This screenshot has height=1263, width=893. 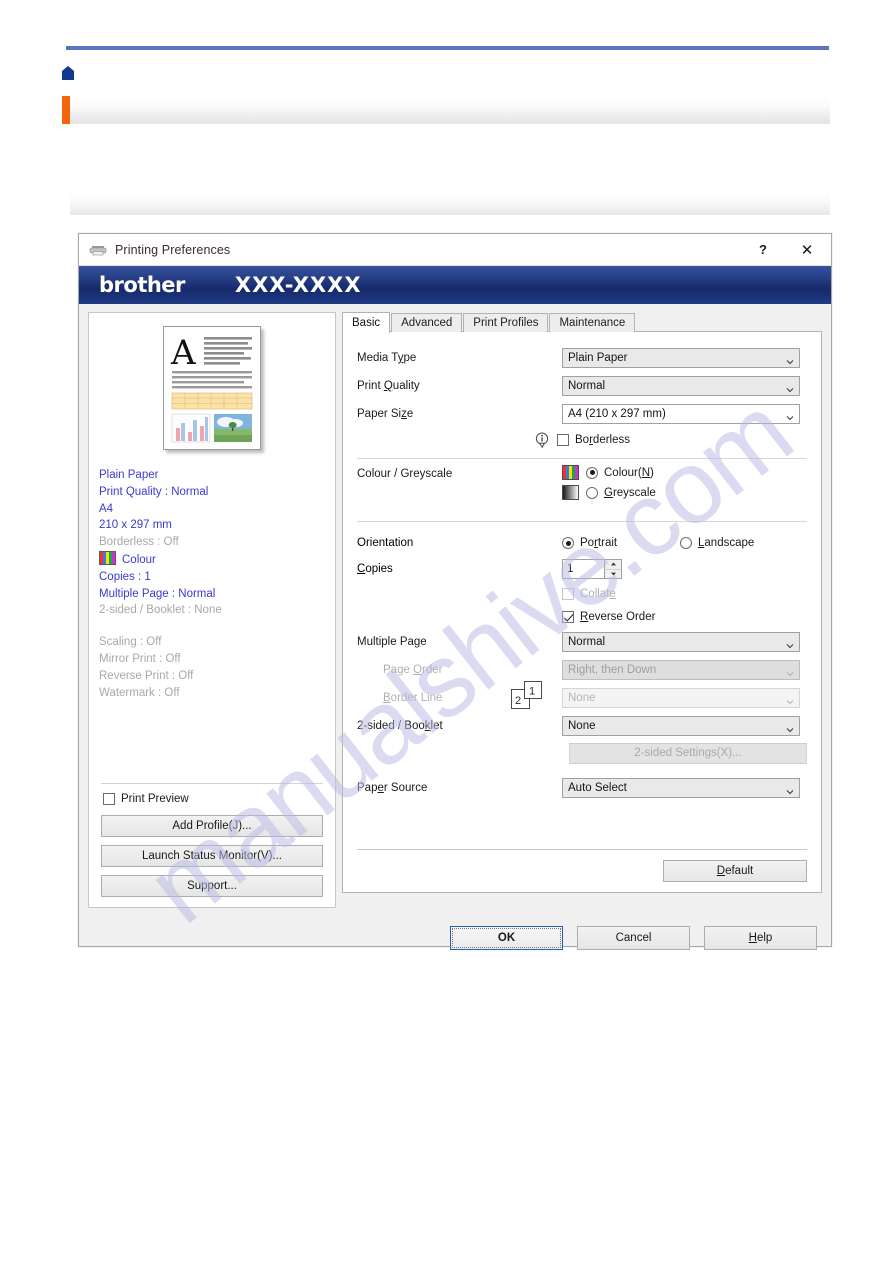 What do you see at coordinates (298, 285) in the screenshot?
I see `printer-model: XXX-XXXX` at bounding box center [298, 285].